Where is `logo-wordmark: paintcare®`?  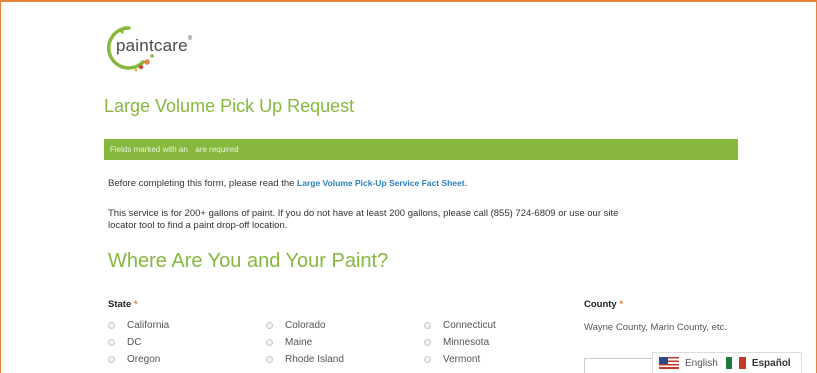 logo-wordmark: paintcare® is located at coordinates (154, 45).